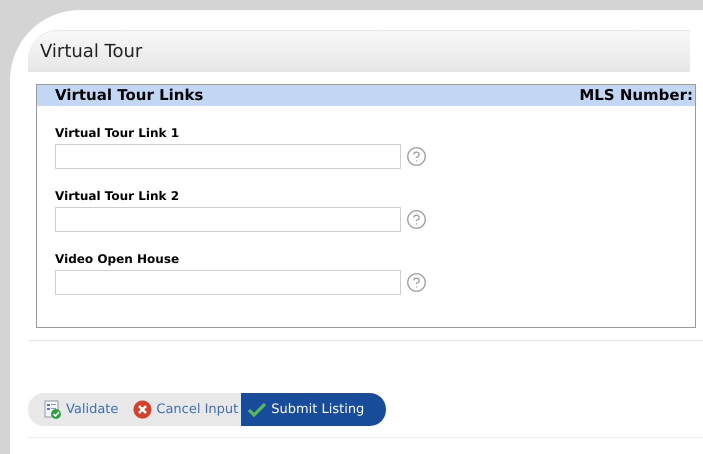  I want to click on checklist-icon, so click(53, 410).